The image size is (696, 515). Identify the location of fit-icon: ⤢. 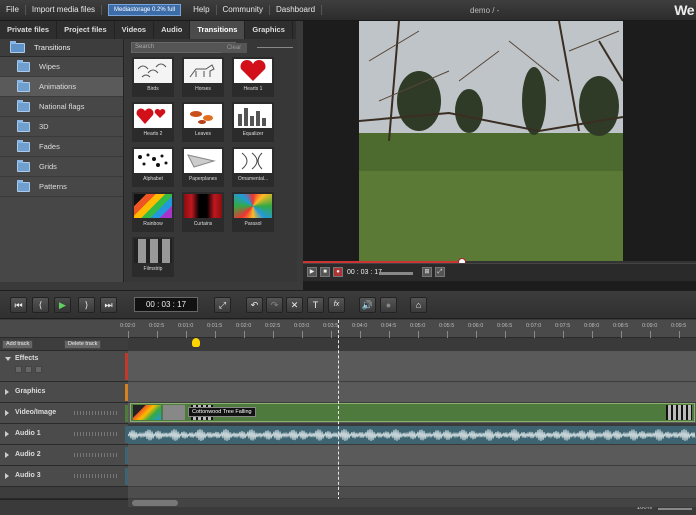
(222, 305).